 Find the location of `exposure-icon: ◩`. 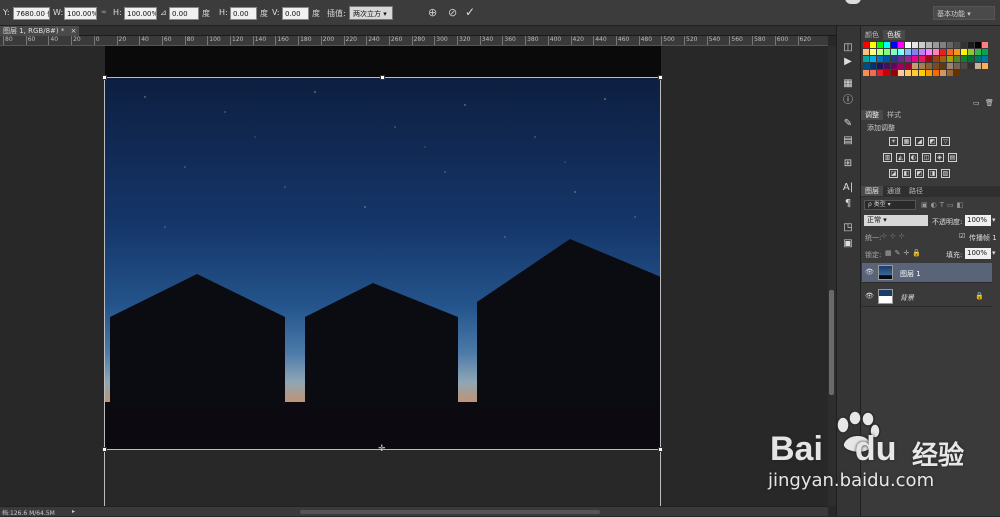

exposure-icon: ◩ is located at coordinates (932, 141).